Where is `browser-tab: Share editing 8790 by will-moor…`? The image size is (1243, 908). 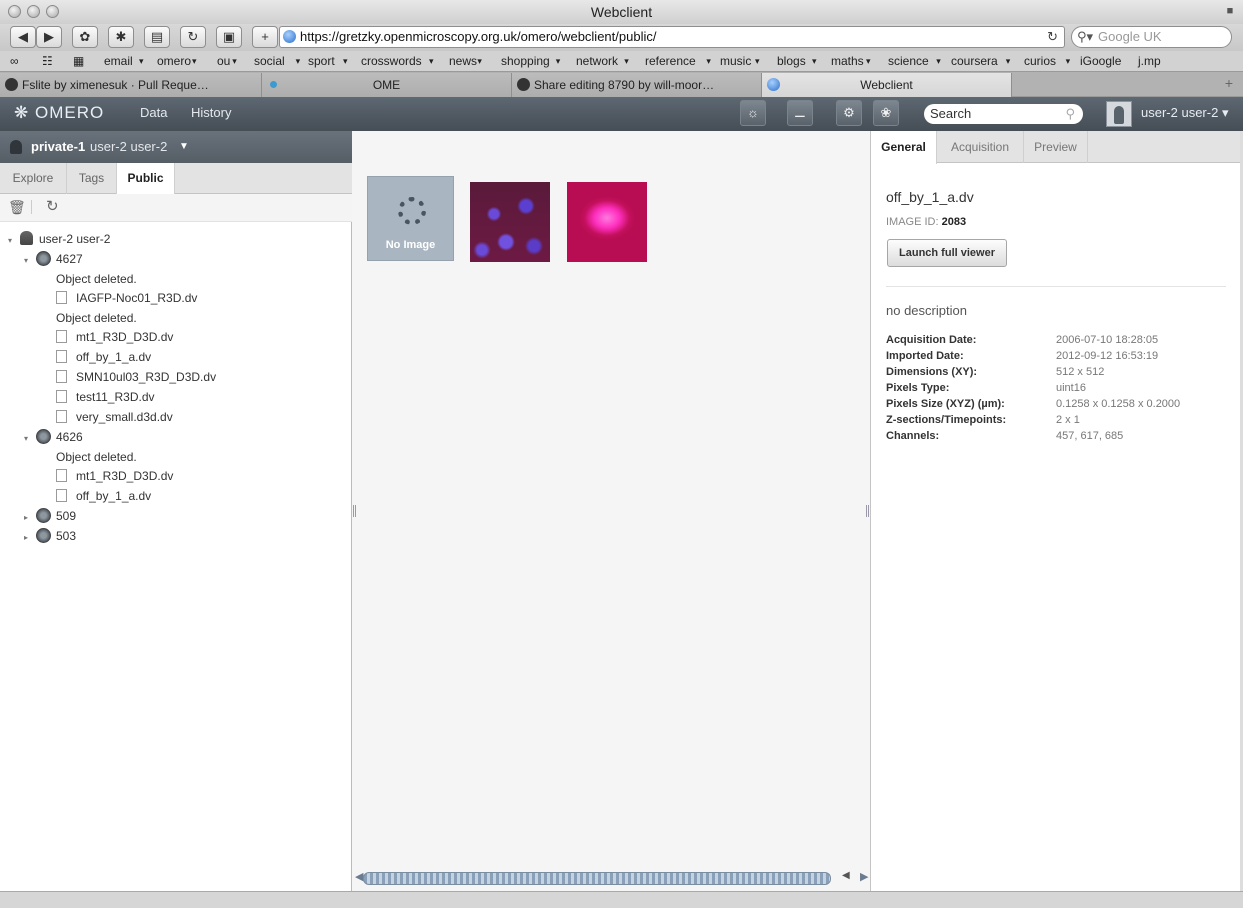 browser-tab: Share editing 8790 by will-moor… is located at coordinates (637, 85).